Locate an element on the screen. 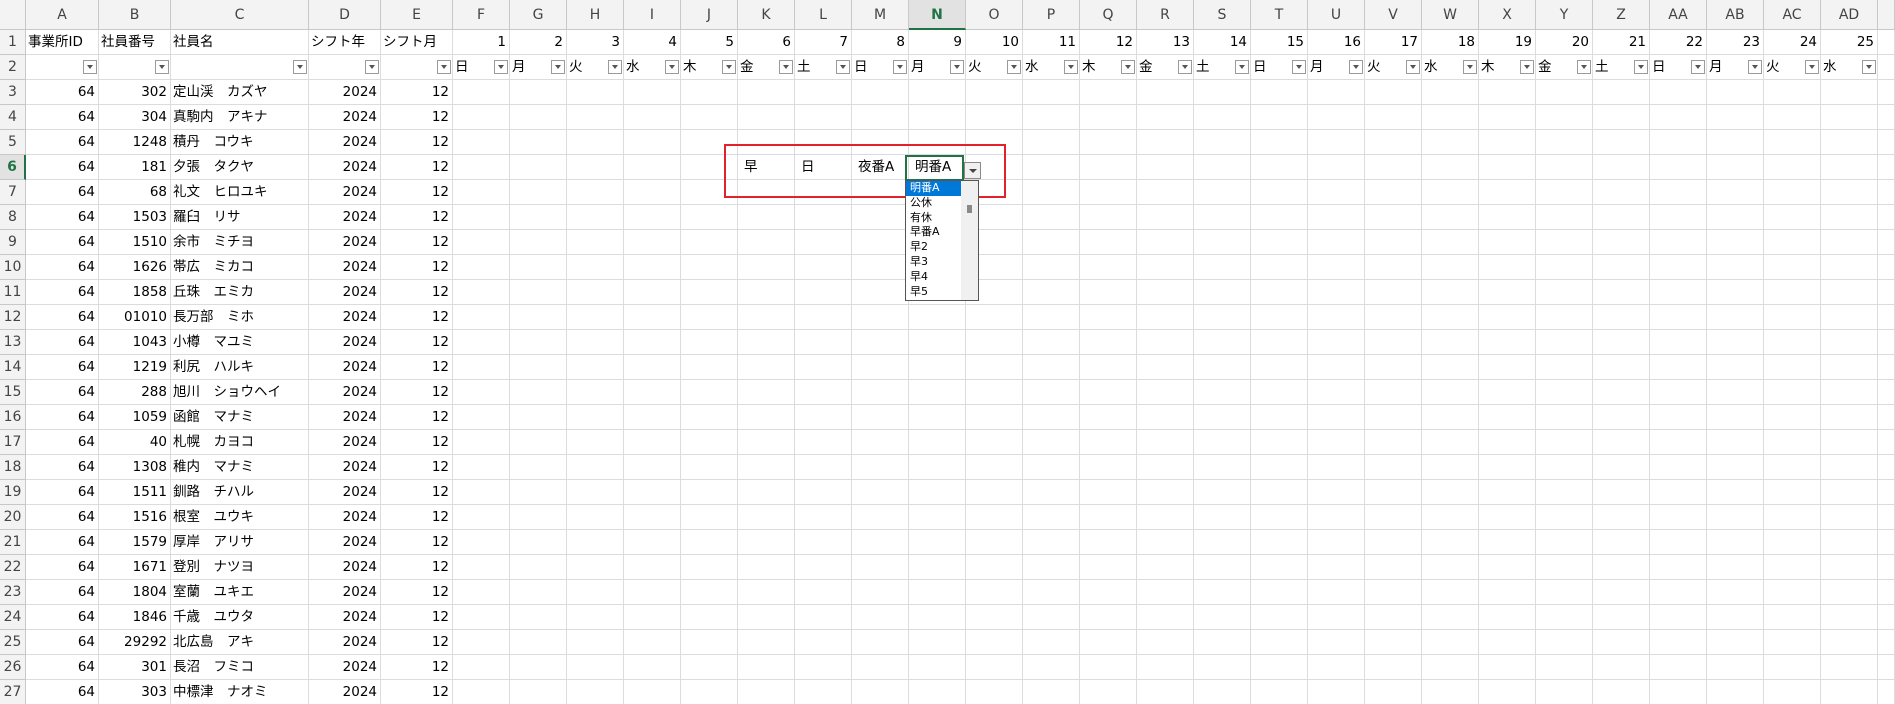  cell-n25 is located at coordinates (937, 642).